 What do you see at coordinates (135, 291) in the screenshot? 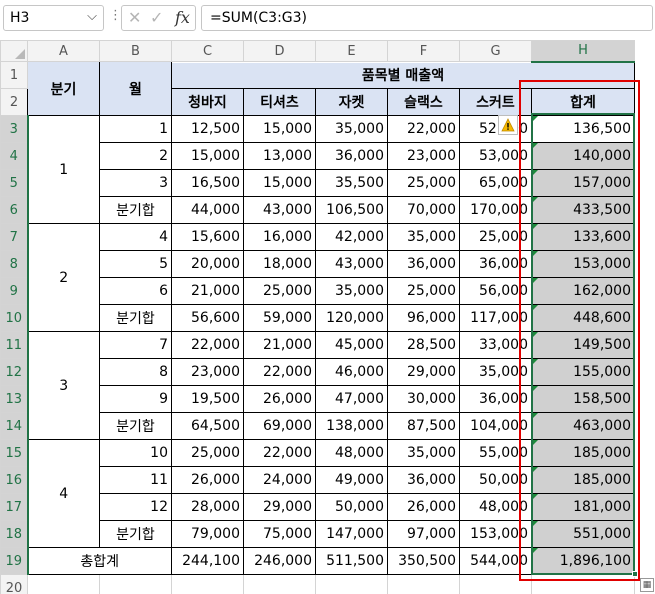
I see `month-cell: 6` at bounding box center [135, 291].